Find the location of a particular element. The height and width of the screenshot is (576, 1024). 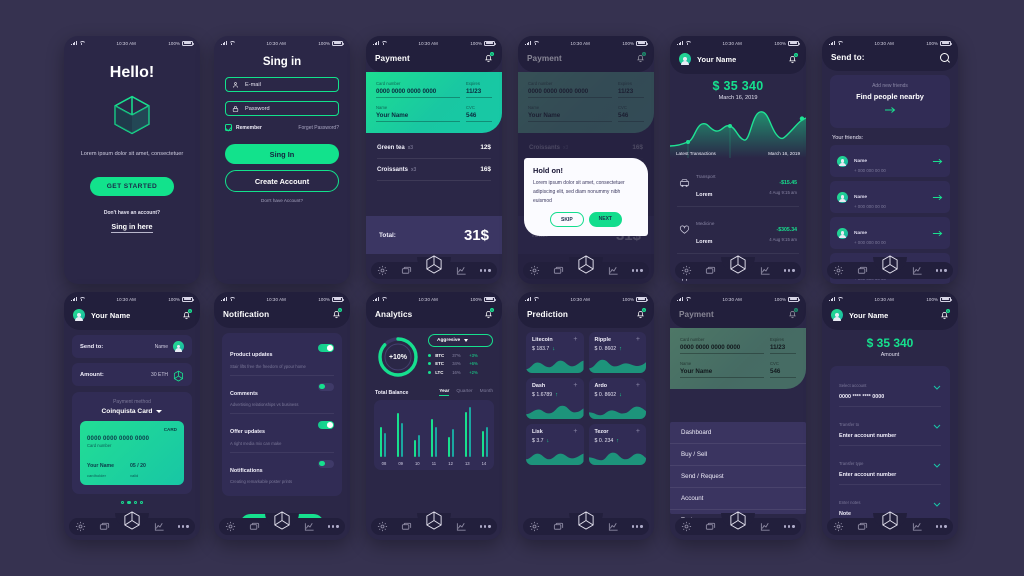

form-row-transfer-type: Transfer type Enter account number is located at coordinates (890, 465).